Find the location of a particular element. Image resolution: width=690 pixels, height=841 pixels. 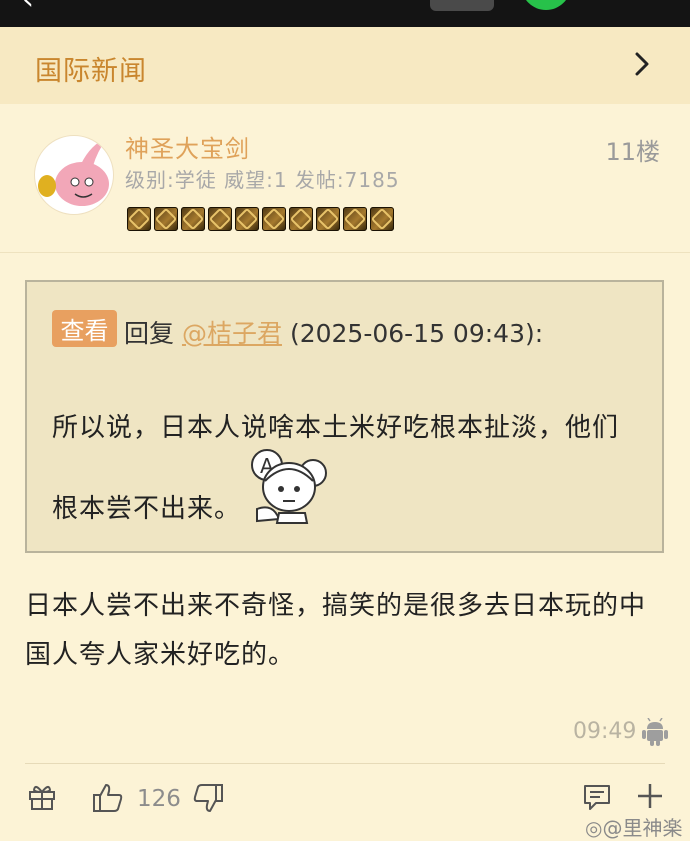

watermark: ◎@里神楽 is located at coordinates (633, 826).